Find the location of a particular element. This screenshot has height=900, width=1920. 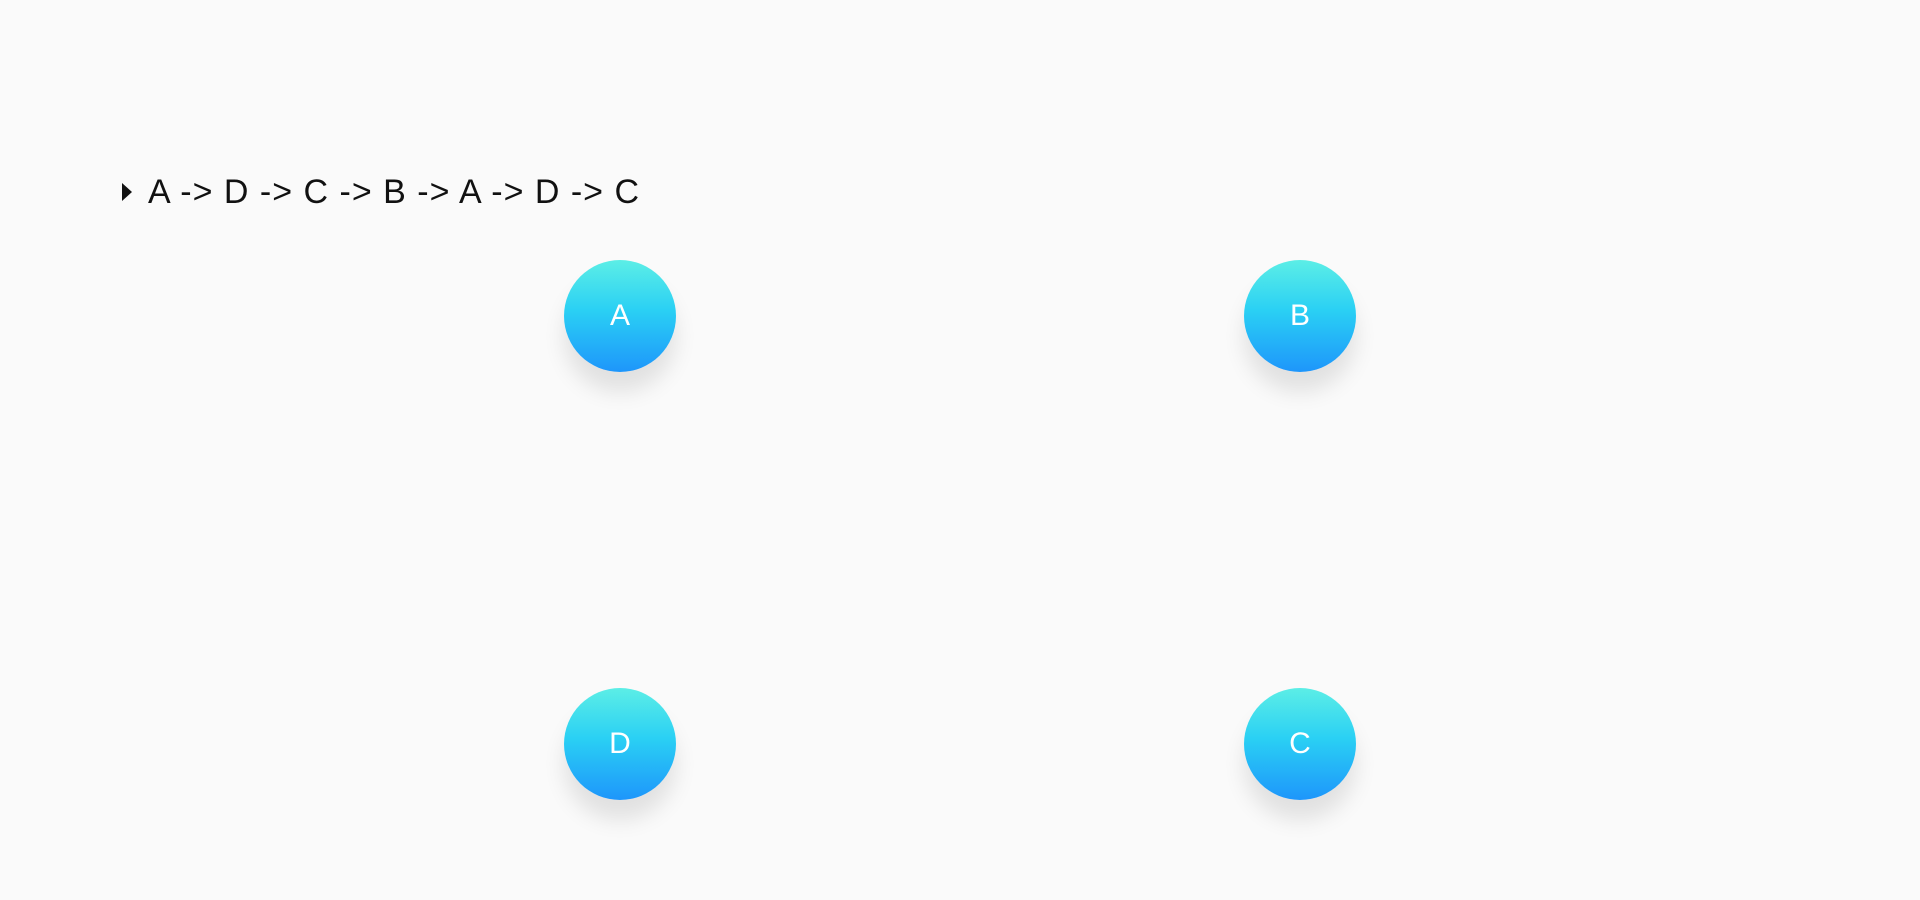

node-c-label: C is located at coordinates (1300, 743).